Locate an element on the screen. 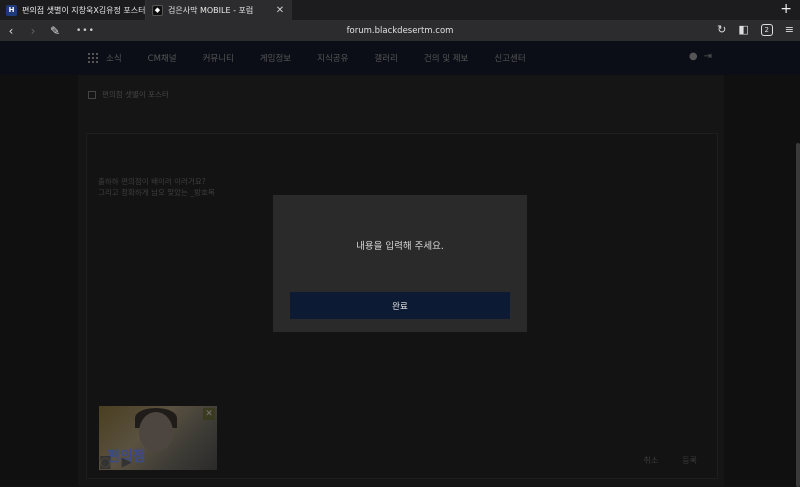 This screenshot has width=800, height=487. more-options-icon: ••• is located at coordinates (85, 31).